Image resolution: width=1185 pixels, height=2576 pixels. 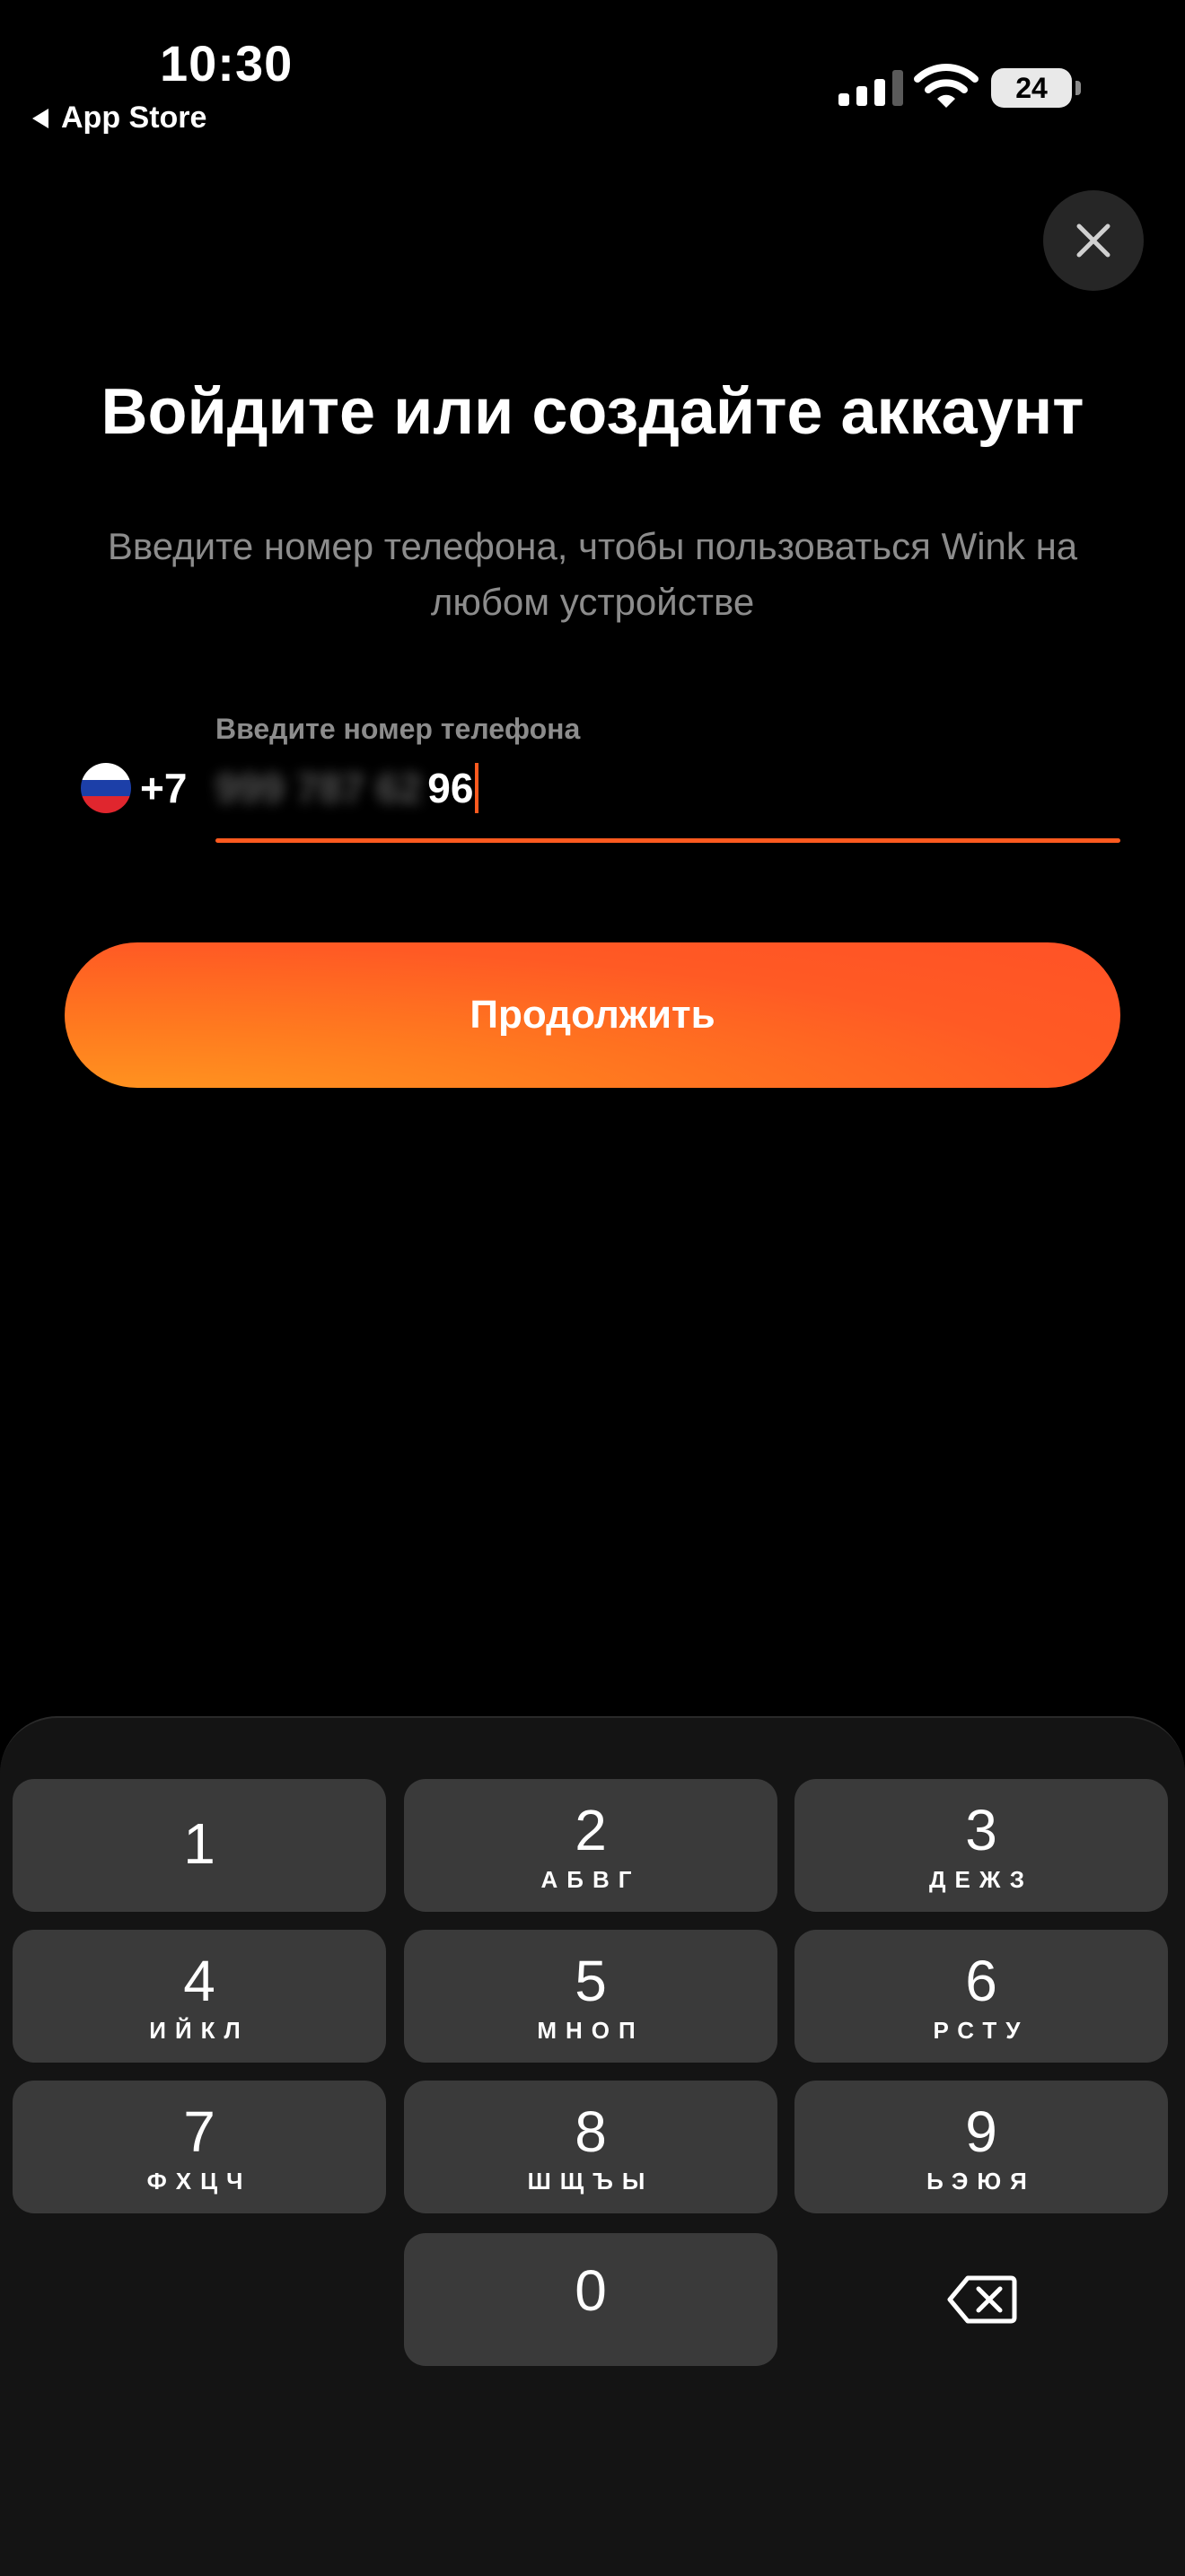 I want to click on phone-input: 999 787 62 96, so click(x=347, y=788).